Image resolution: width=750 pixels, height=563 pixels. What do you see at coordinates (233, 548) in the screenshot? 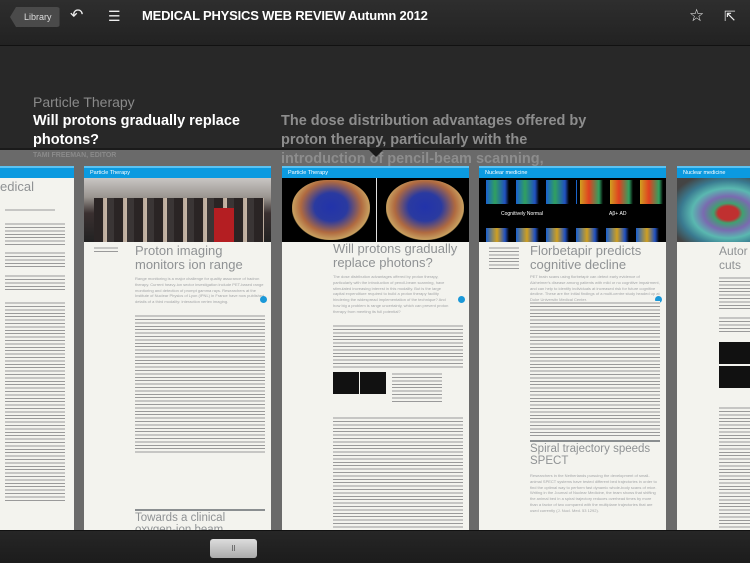
I see `scrubber-handle: II` at bounding box center [233, 548].